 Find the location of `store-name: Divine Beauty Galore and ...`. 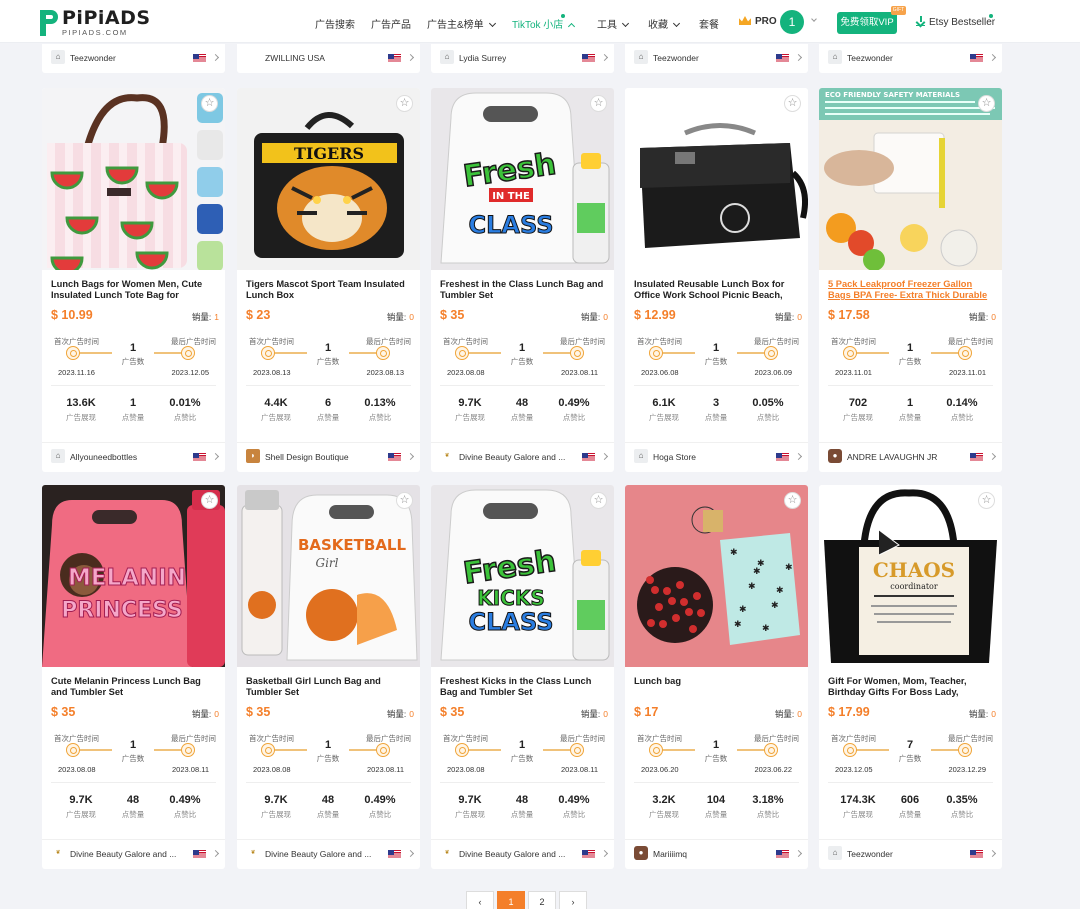

store-name: Divine Beauty Galore and ... is located at coordinates (318, 854).